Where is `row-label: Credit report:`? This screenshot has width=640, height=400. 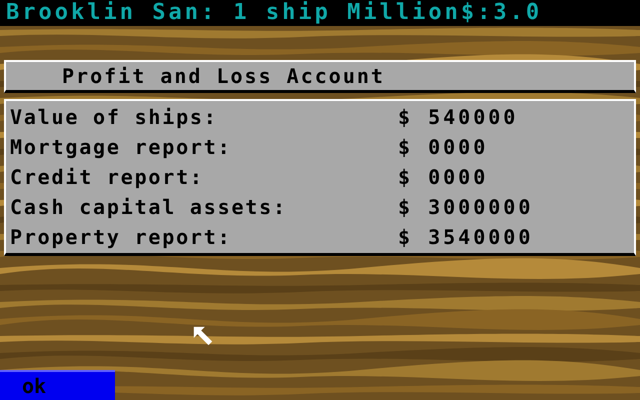
row-label: Credit report: is located at coordinates (107, 177).